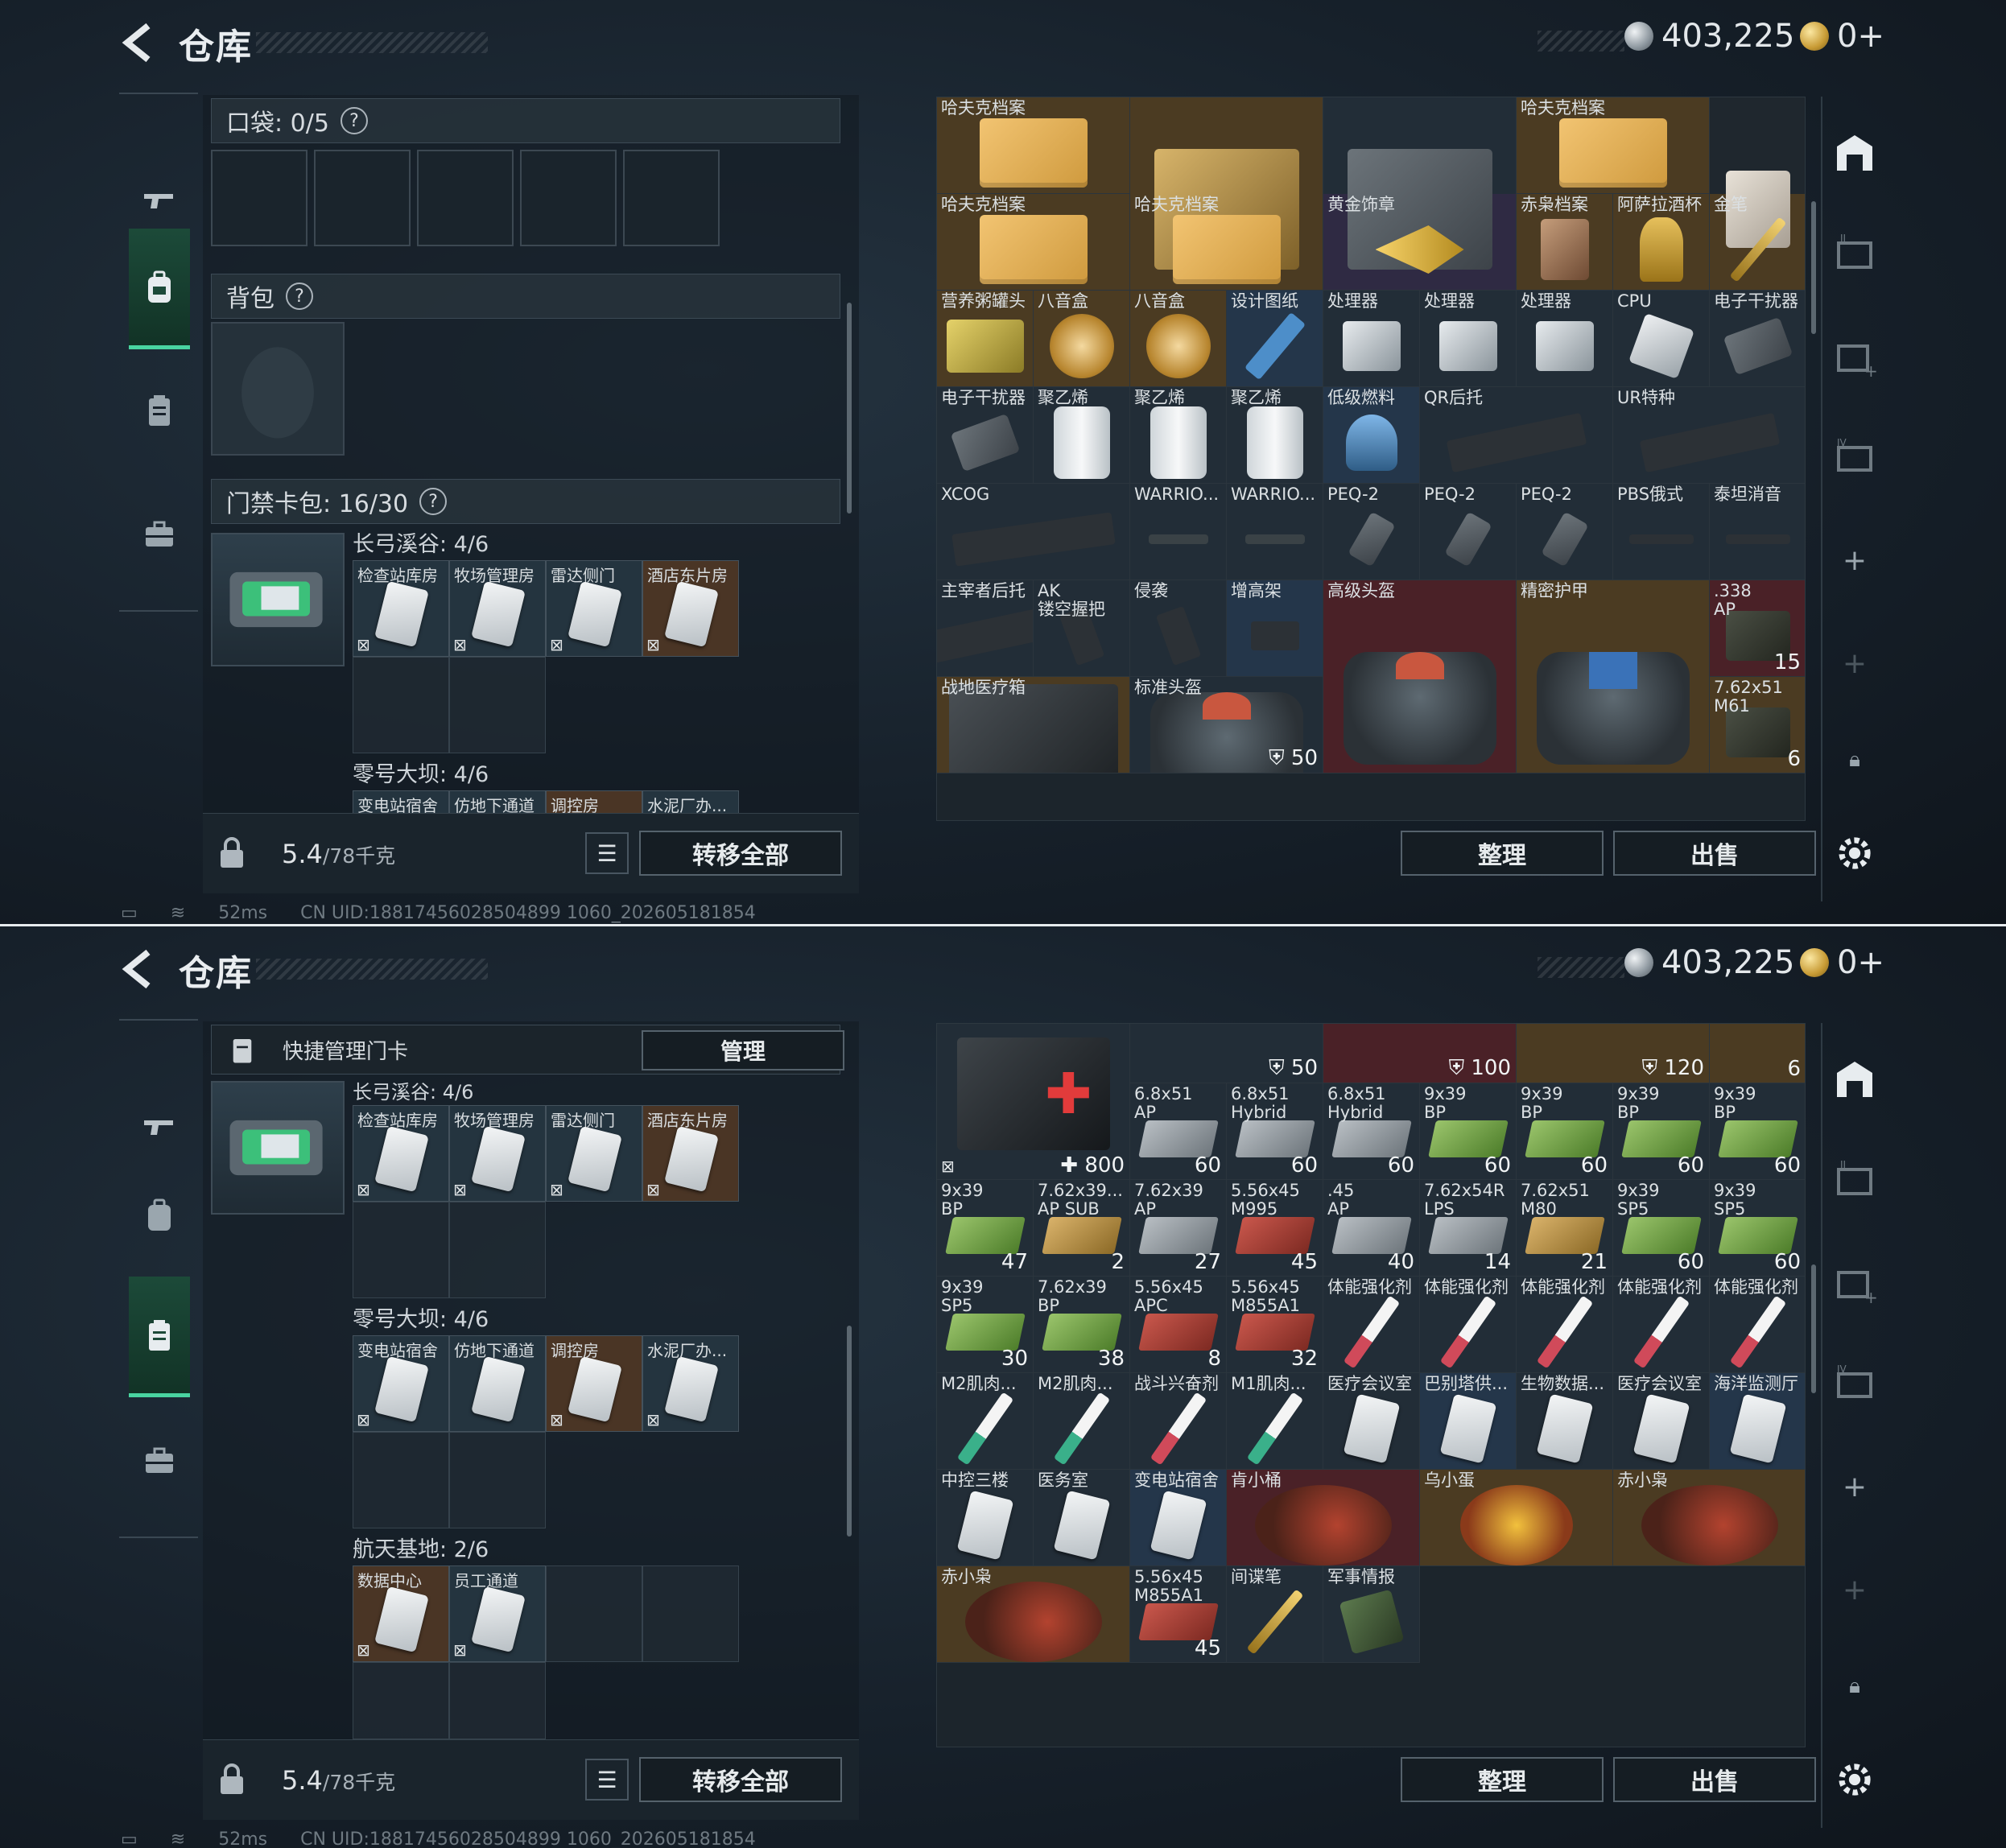  Describe the element at coordinates (497, 1384) in the screenshot. I see `keycard-slot: 仿地下通道` at that location.